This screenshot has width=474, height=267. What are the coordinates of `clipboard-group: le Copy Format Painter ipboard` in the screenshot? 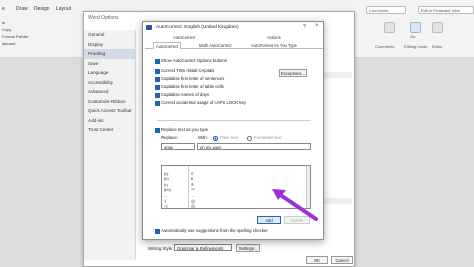 It's located at (15, 34).